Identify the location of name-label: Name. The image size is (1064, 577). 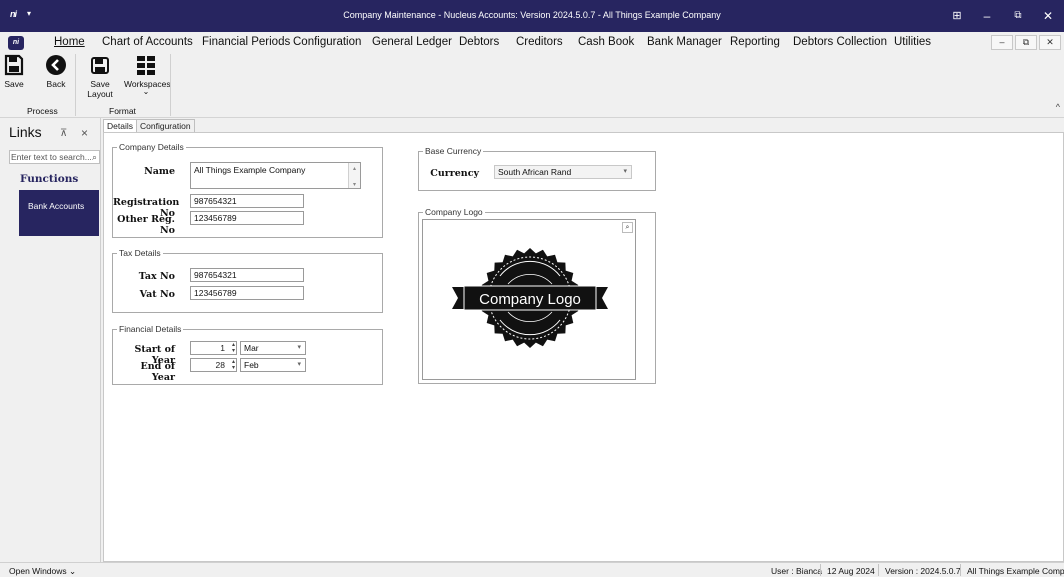
(159, 171).